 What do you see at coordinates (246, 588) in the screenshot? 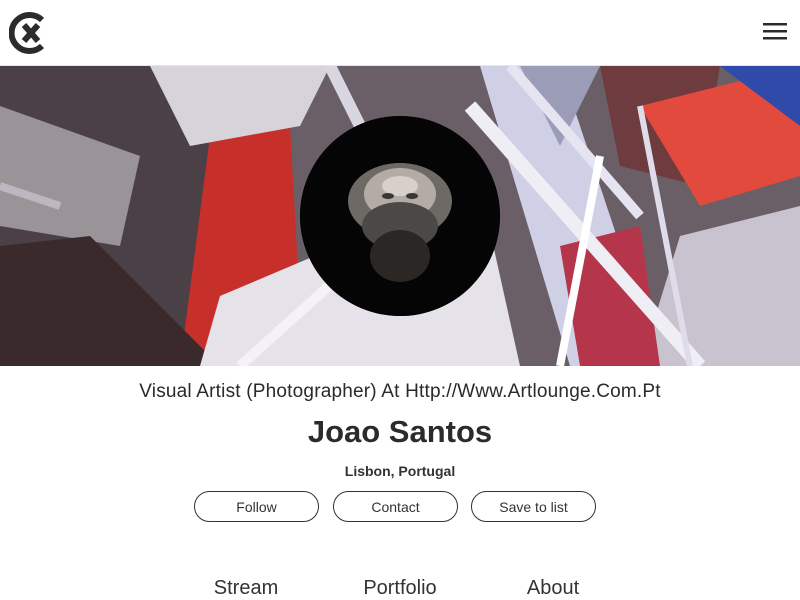
I see `tab-stream: Stream` at bounding box center [246, 588].